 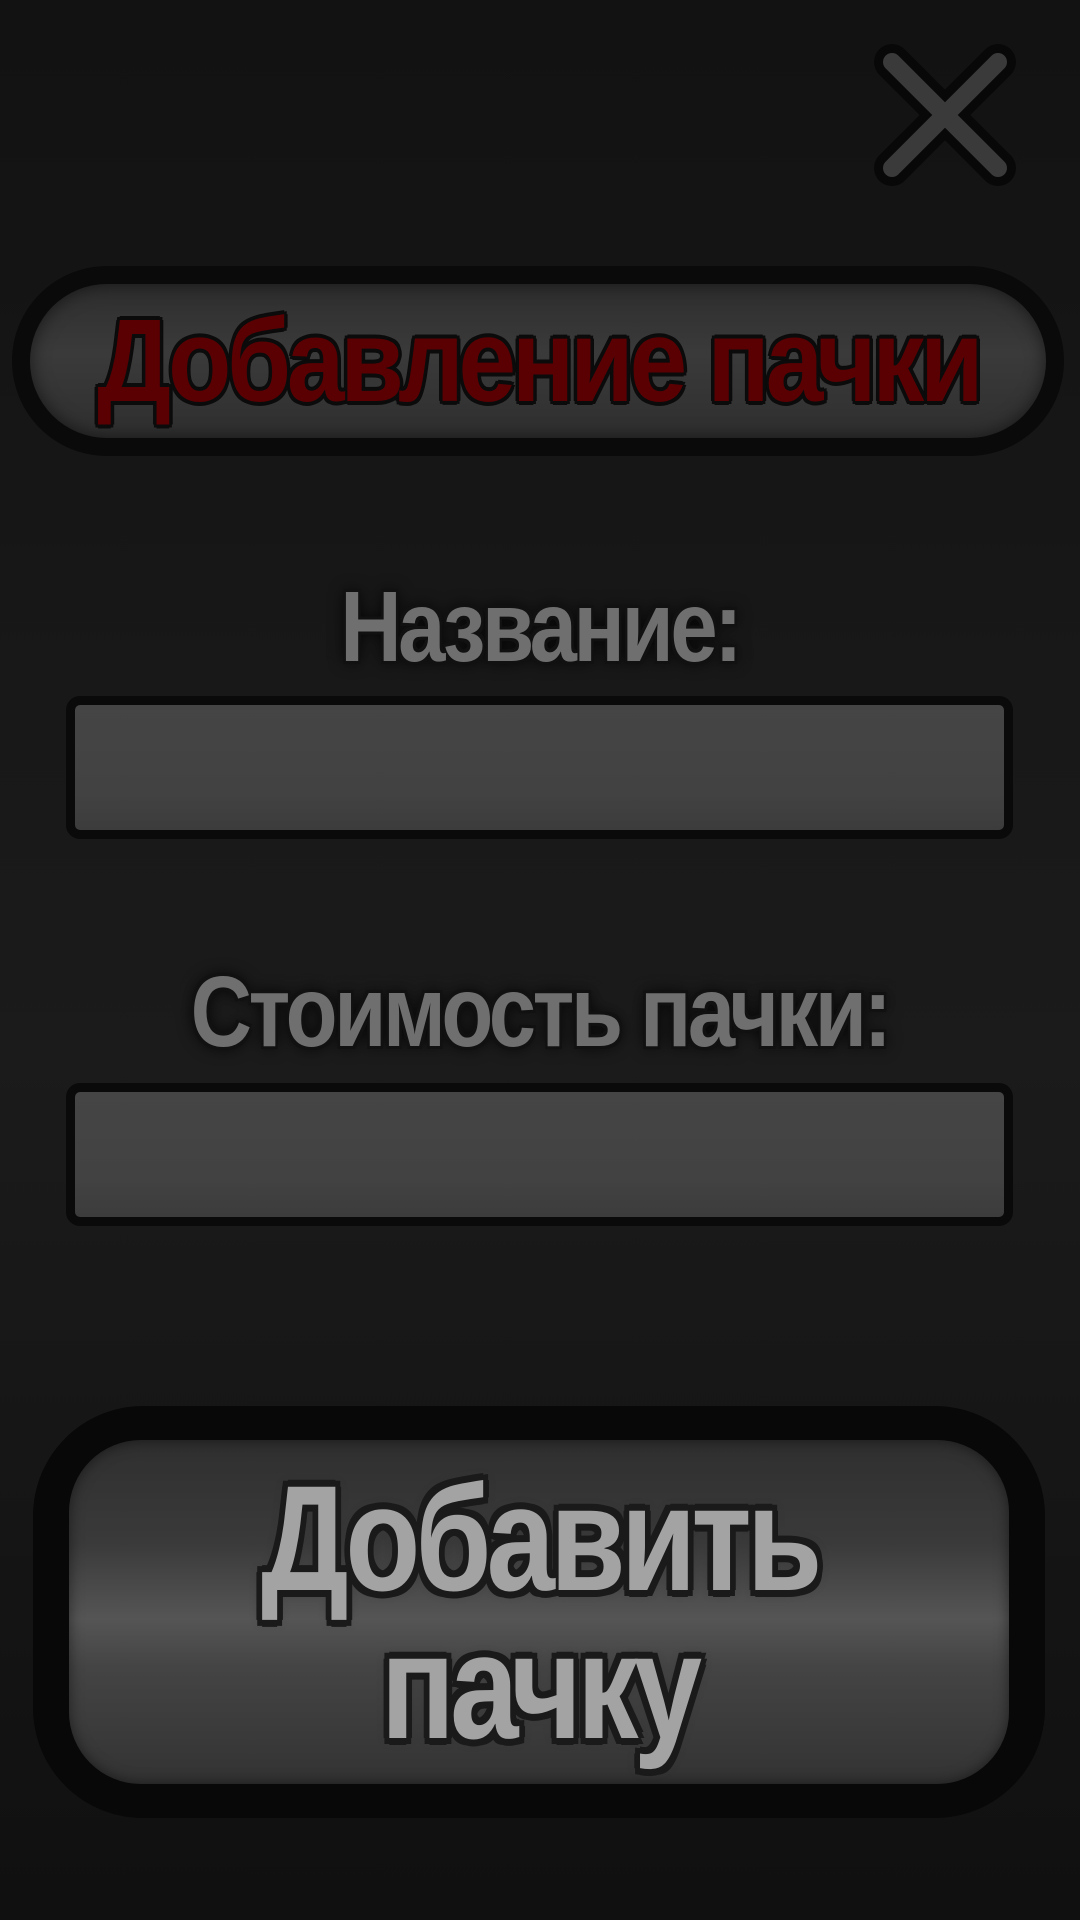 I want to click on name-label: Название:, so click(x=540, y=627).